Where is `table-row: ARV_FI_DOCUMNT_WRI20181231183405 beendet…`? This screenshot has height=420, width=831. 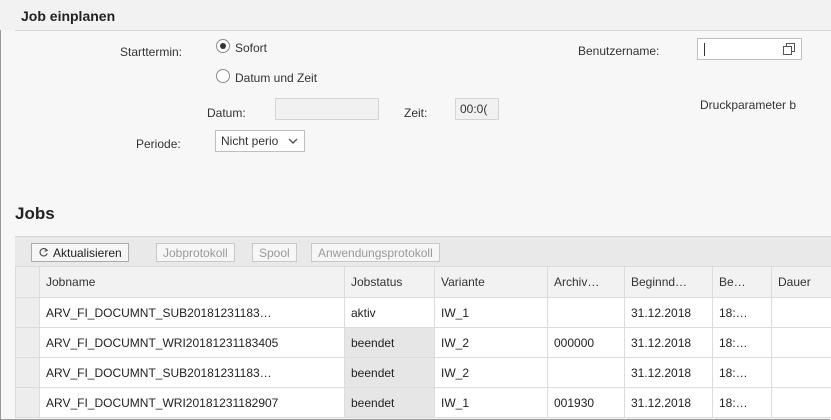 table-row: ARV_FI_DOCUMNT_WRI20181231183405 beendet… is located at coordinates (423, 342).